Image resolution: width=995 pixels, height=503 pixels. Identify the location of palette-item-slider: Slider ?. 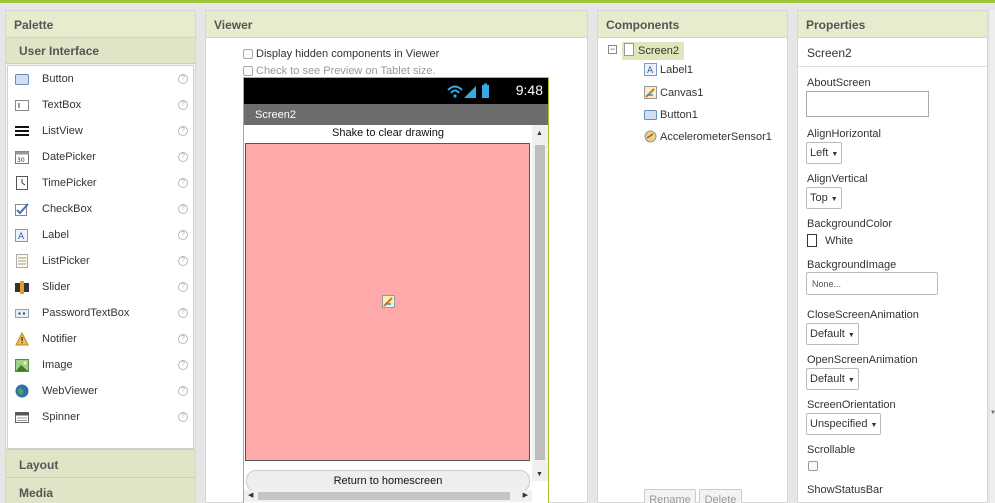
(100, 287).